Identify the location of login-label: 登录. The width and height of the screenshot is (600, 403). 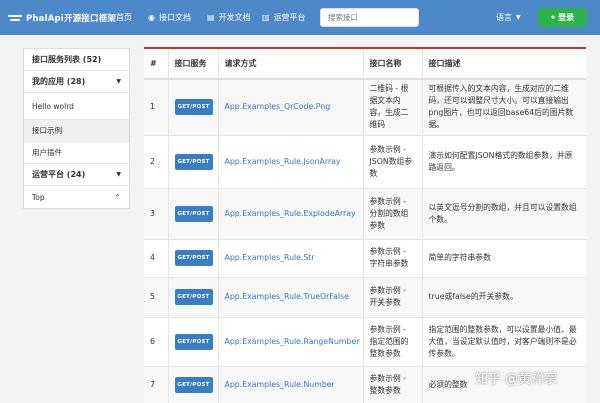
(566, 17).